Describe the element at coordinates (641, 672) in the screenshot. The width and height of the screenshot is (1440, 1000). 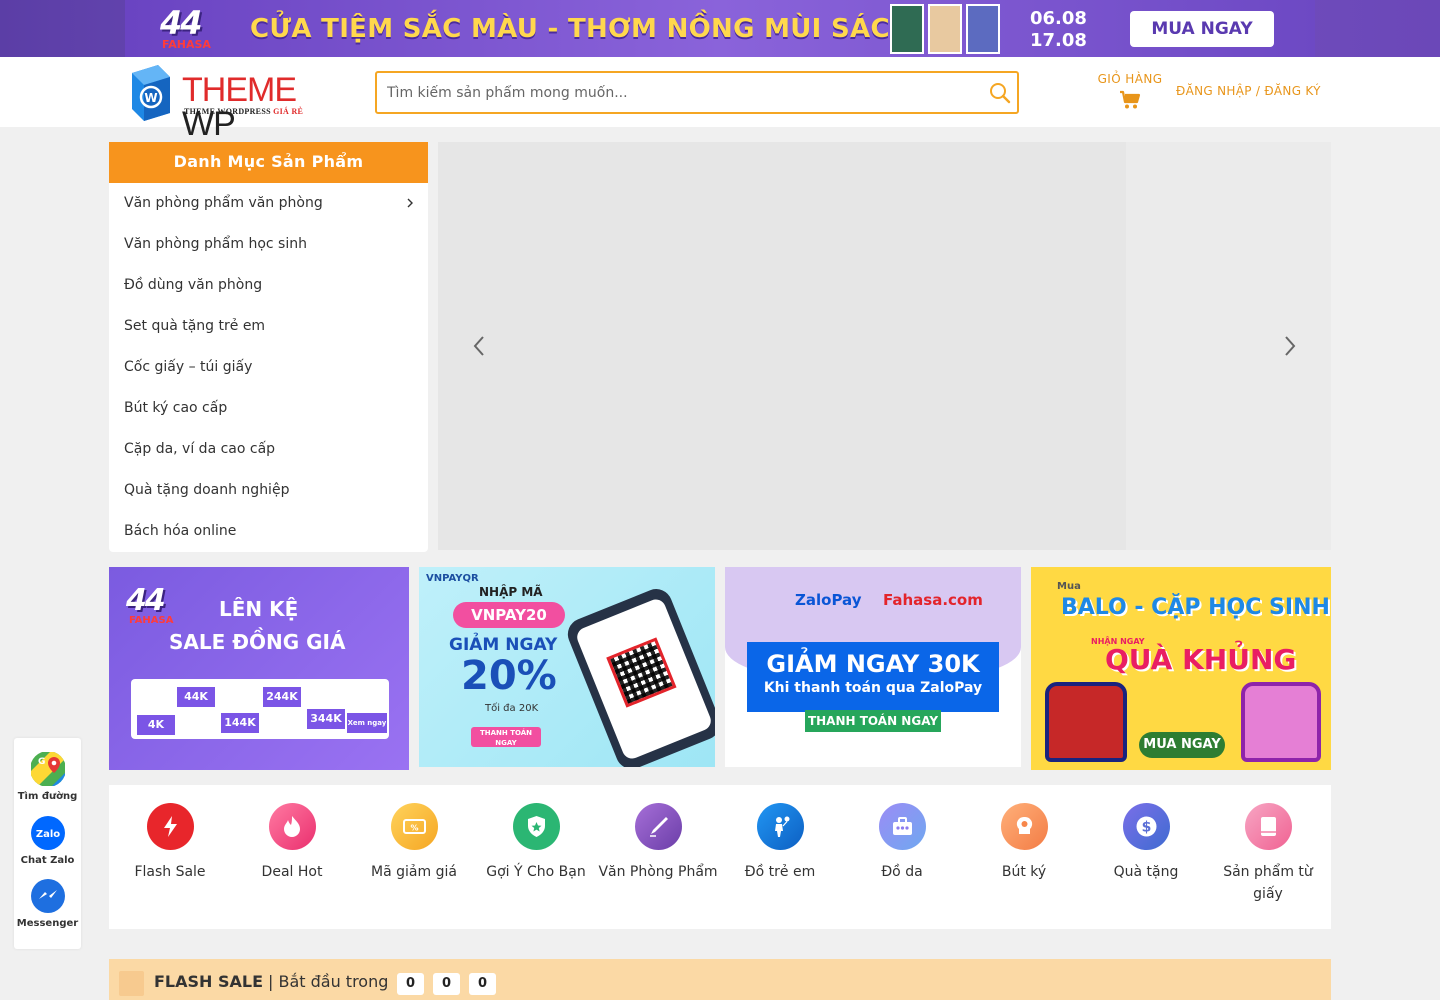
I see `qr-code-icon` at that location.